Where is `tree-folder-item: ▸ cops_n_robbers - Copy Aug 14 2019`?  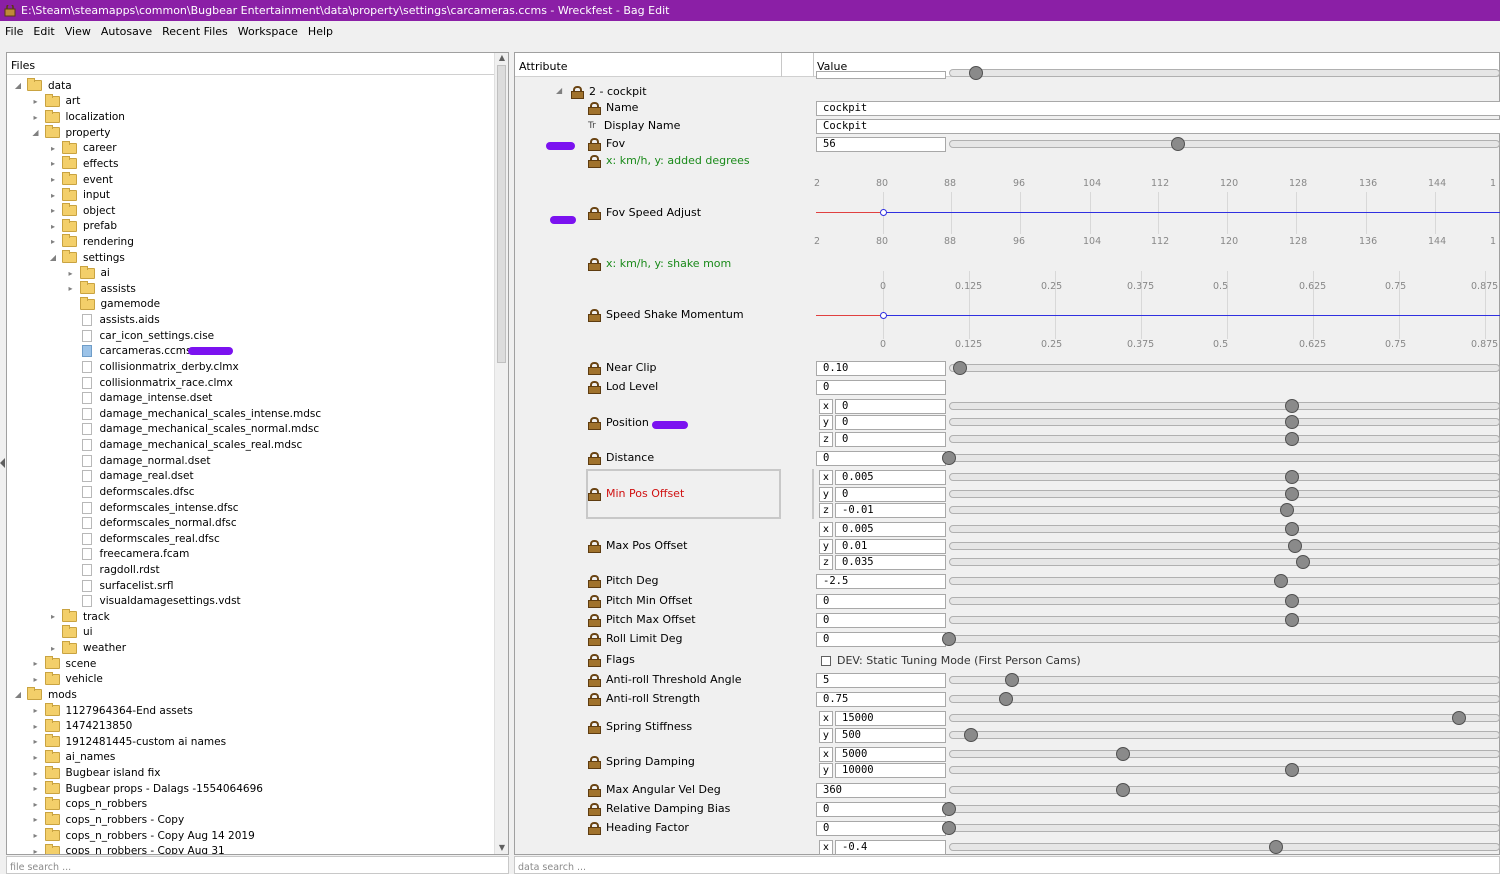 tree-folder-item: ▸ cops_n_robbers - Copy Aug 14 2019 is located at coordinates (143, 836).